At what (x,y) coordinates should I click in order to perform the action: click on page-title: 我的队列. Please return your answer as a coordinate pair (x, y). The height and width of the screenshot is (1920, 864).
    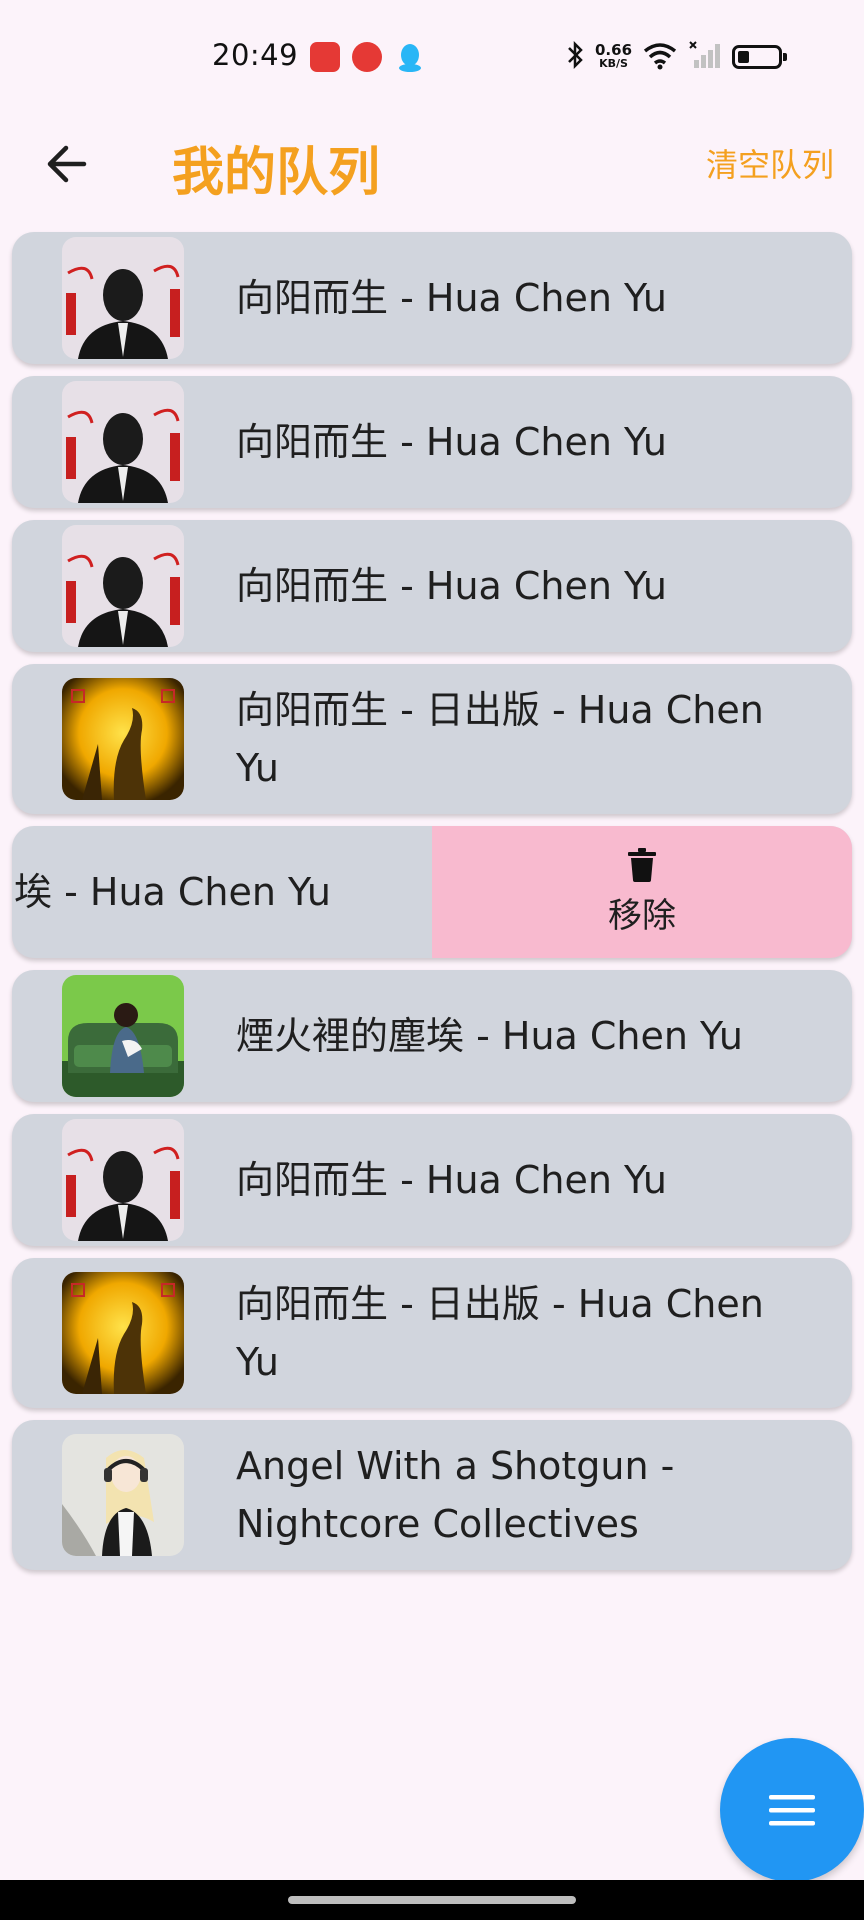
    Looking at the image, I should click on (276, 173).